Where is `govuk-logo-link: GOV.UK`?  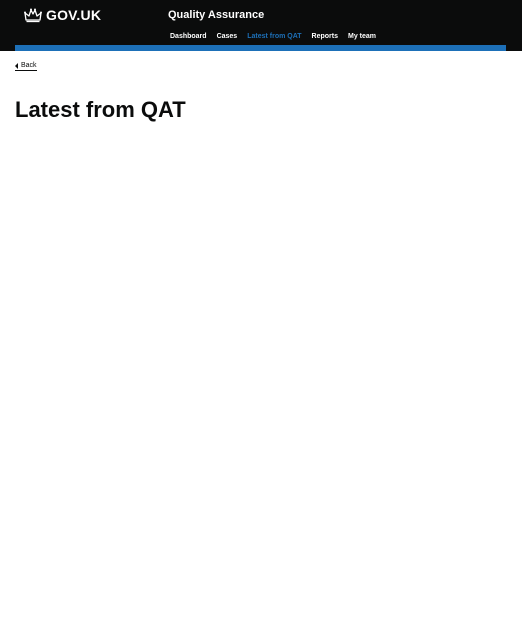 govuk-logo-link: GOV.UK is located at coordinates (62, 15).